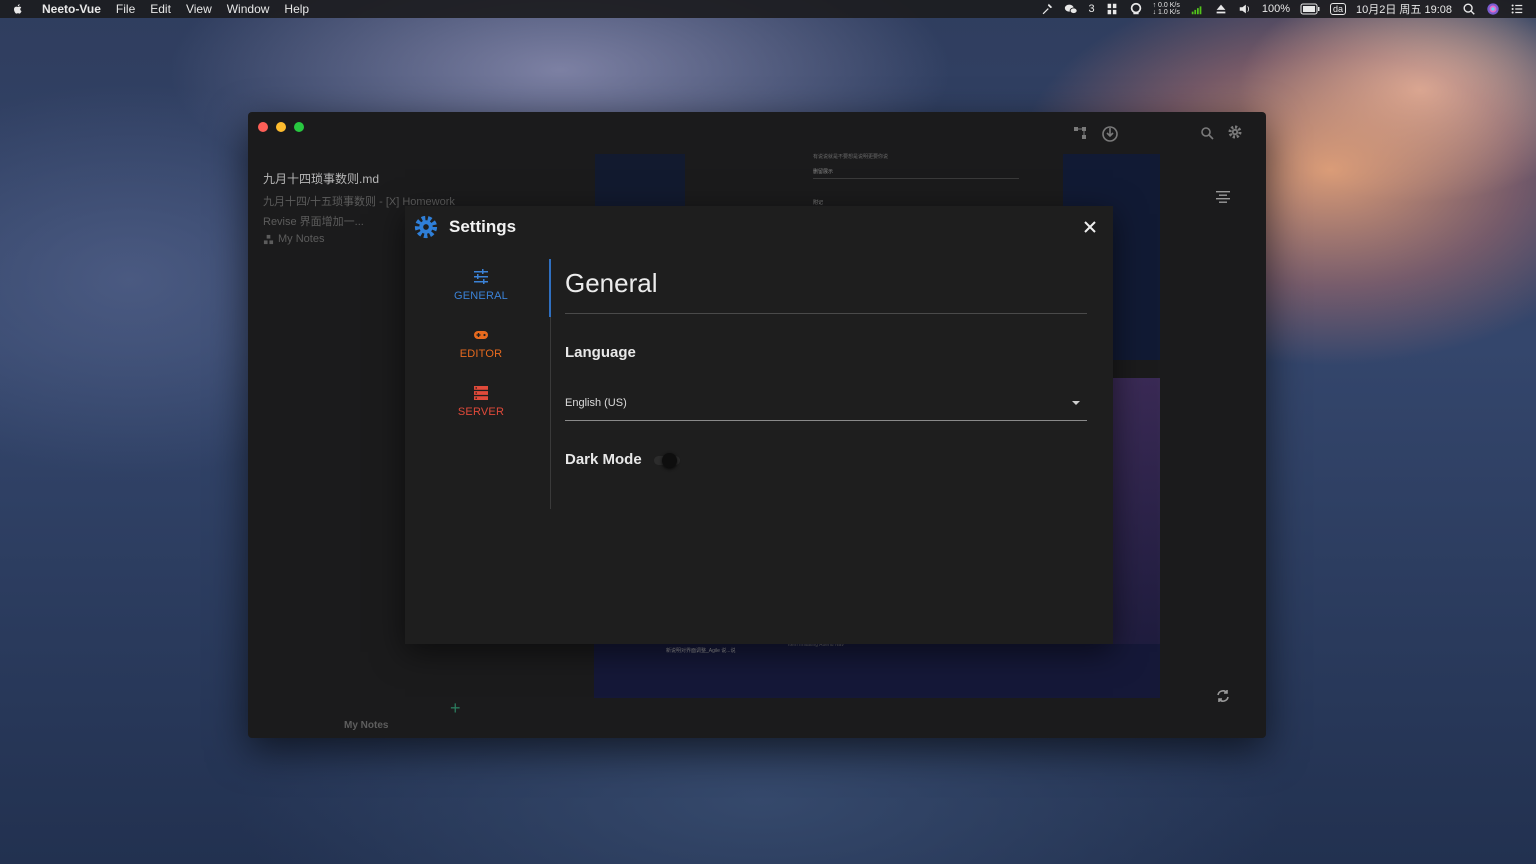  Describe the element at coordinates (640, 181) in the screenshot. I see `preview-fragment` at that location.